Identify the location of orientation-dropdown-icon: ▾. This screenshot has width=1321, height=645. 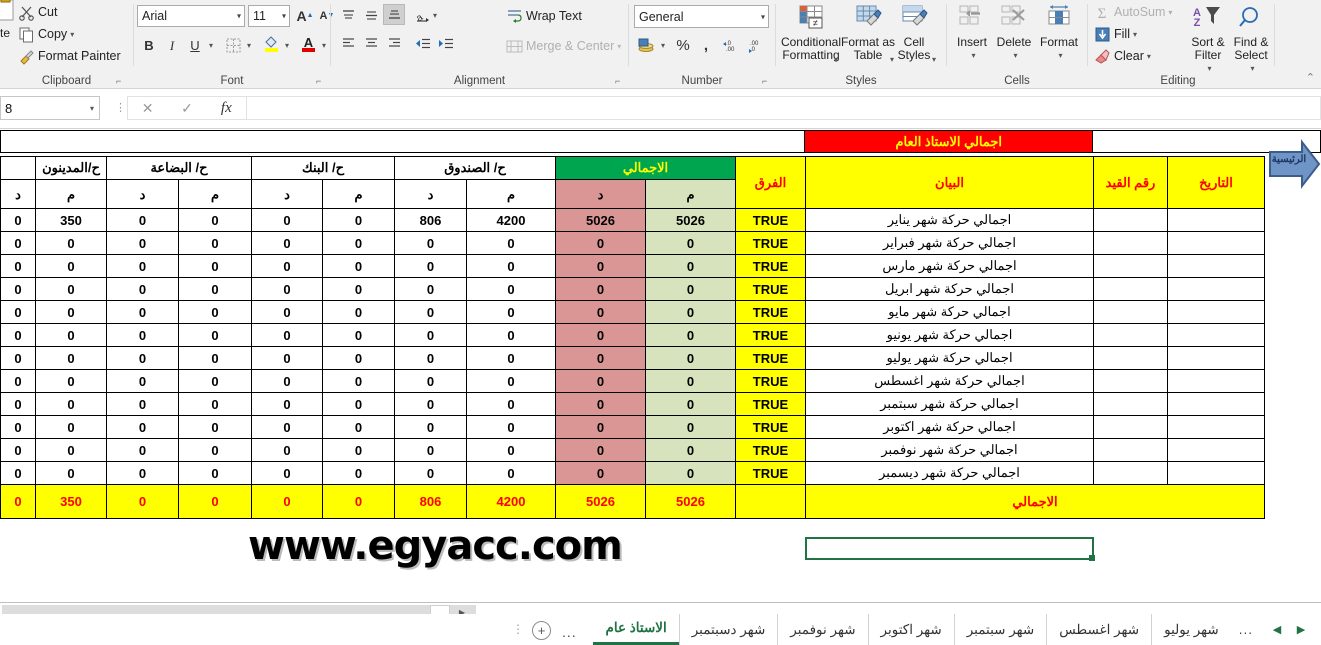
(435, 15).